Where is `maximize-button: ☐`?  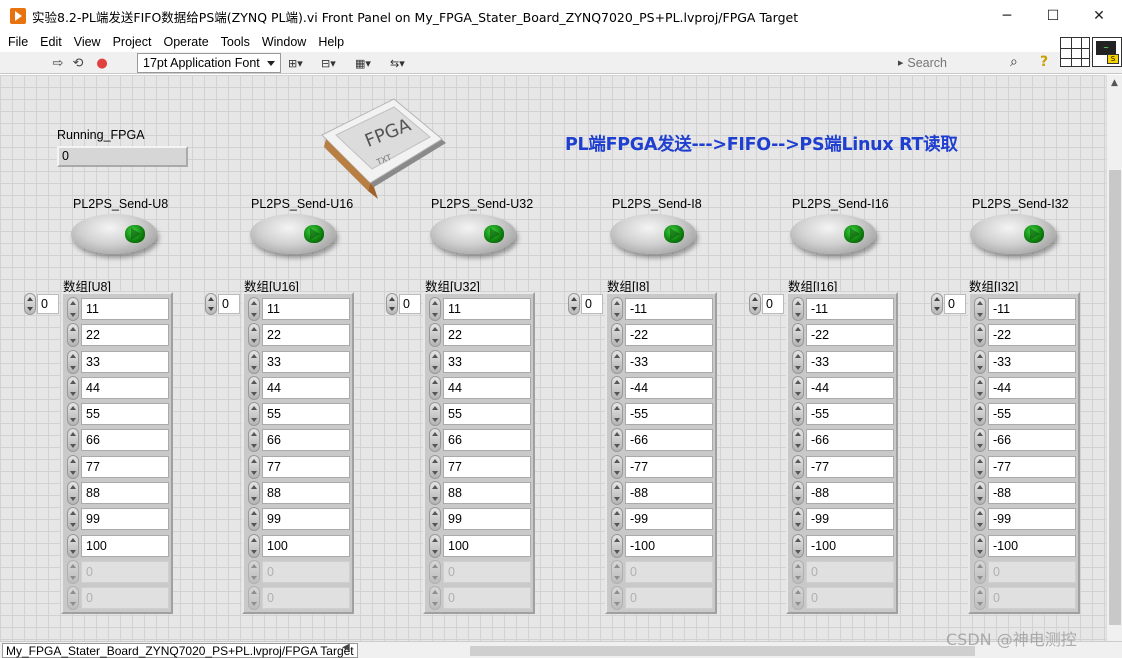
maximize-button: ☐ is located at coordinates (1053, 16).